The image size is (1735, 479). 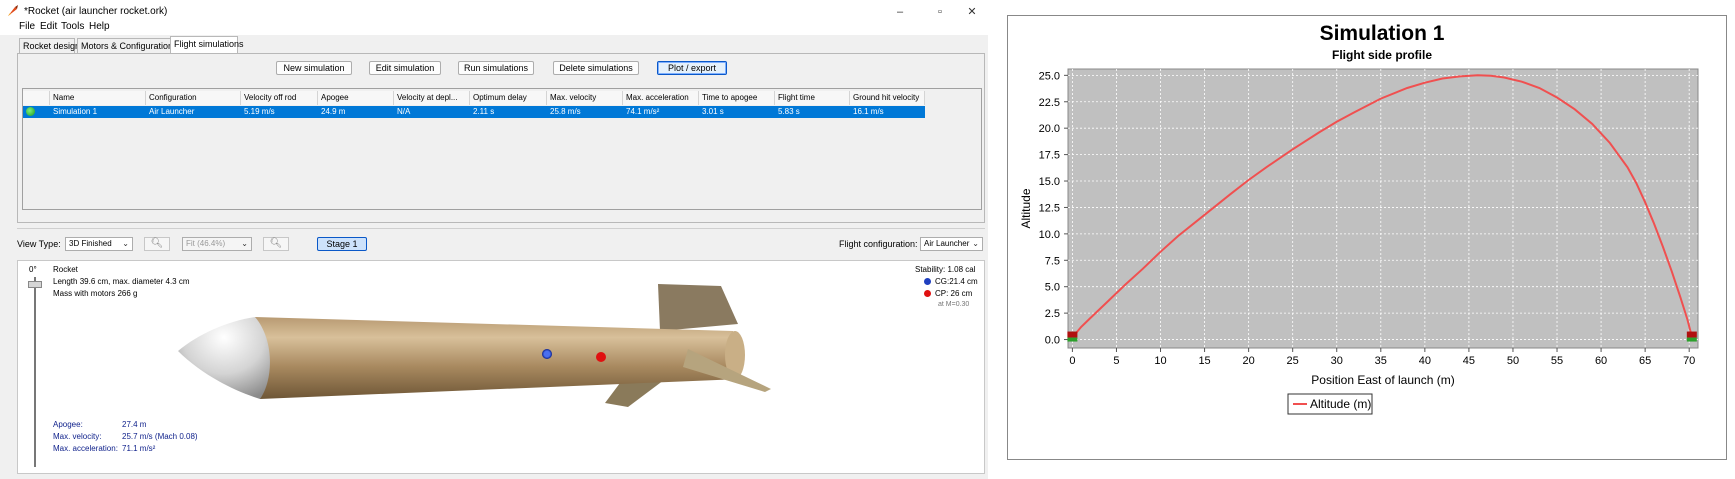 I want to click on column-header-max-acceleration: Max. acceleration, so click(x=661, y=98).